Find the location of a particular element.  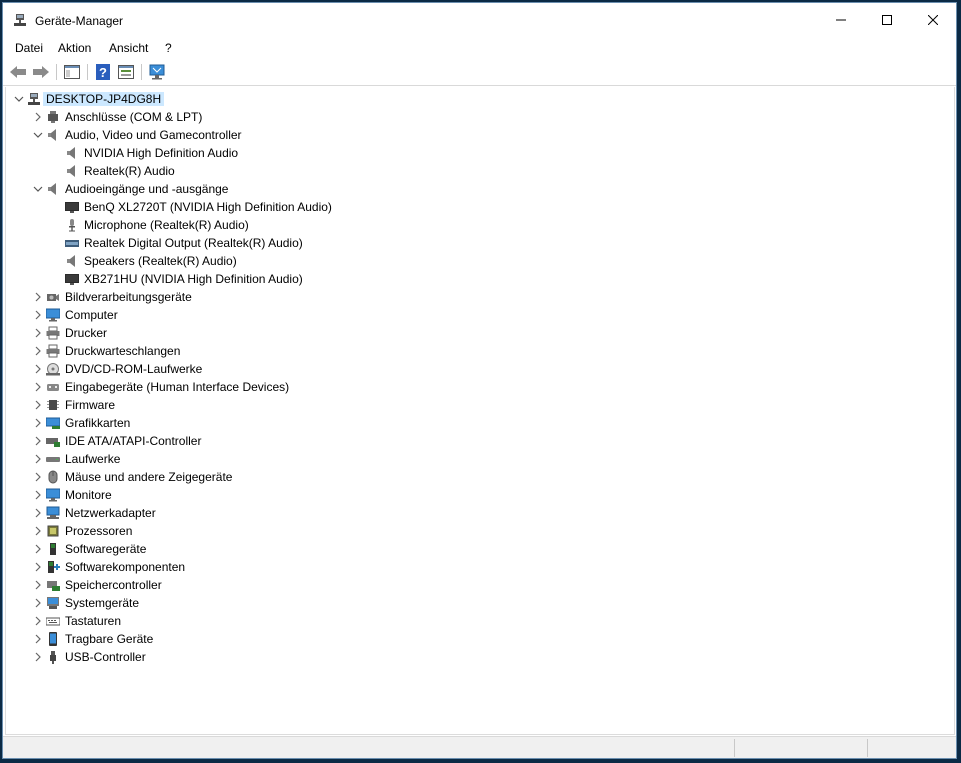

menu-aktion: Aktion is located at coordinates (74, 48).